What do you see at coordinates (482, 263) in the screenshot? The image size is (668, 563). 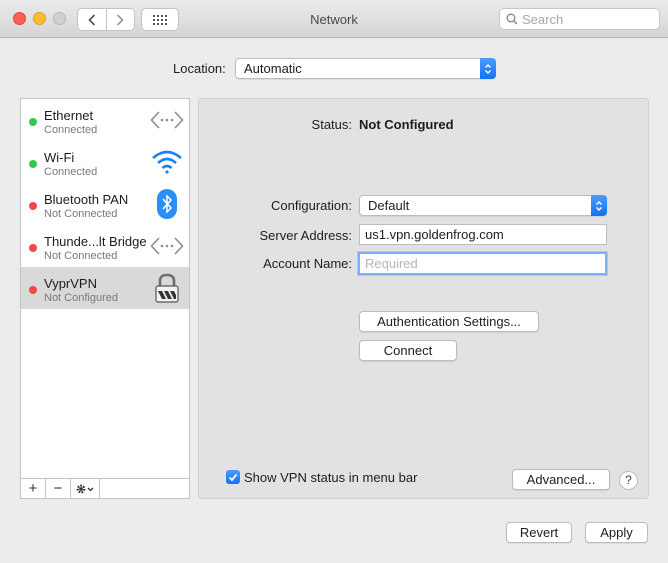 I see `account-name-field` at bounding box center [482, 263].